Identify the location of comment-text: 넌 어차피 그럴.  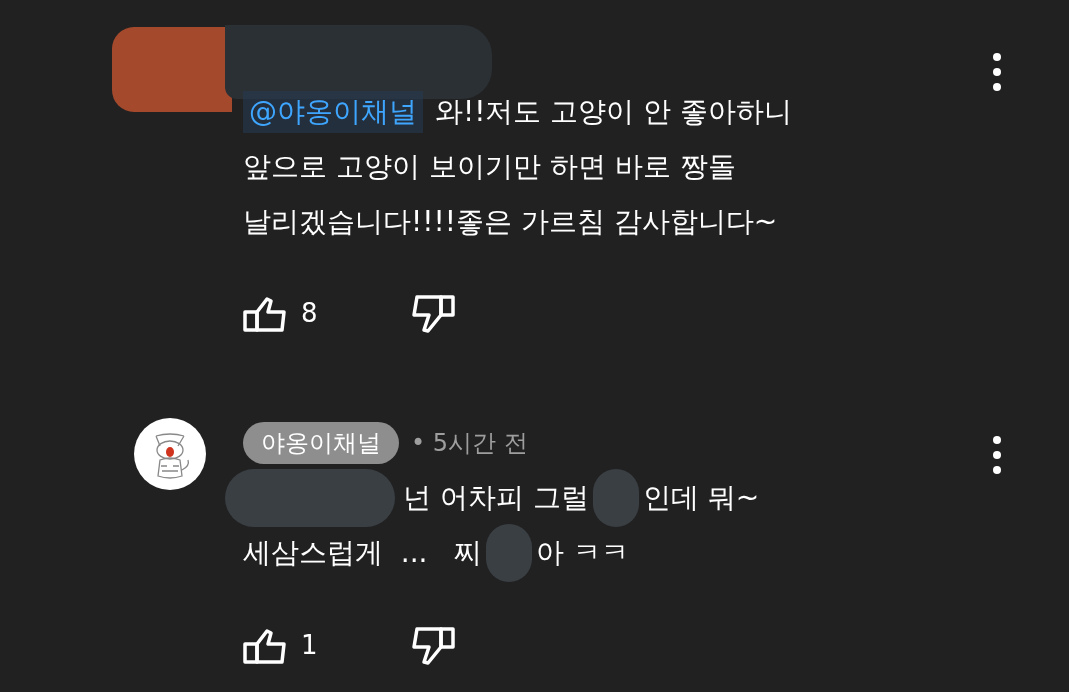
(496, 497).